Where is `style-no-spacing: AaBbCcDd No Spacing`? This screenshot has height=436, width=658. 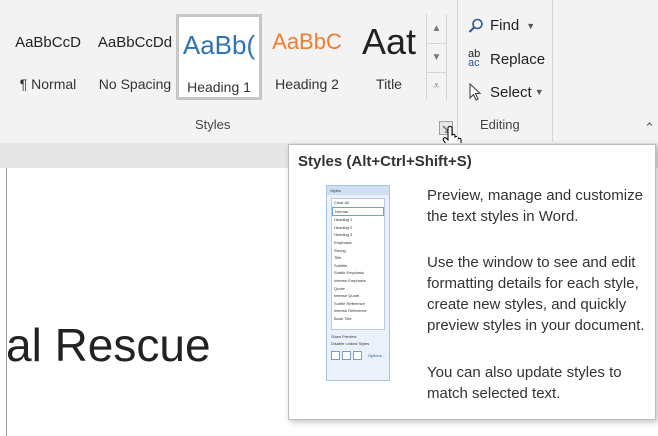
style-no-spacing: AaBbCcDd No Spacing is located at coordinates (135, 57).